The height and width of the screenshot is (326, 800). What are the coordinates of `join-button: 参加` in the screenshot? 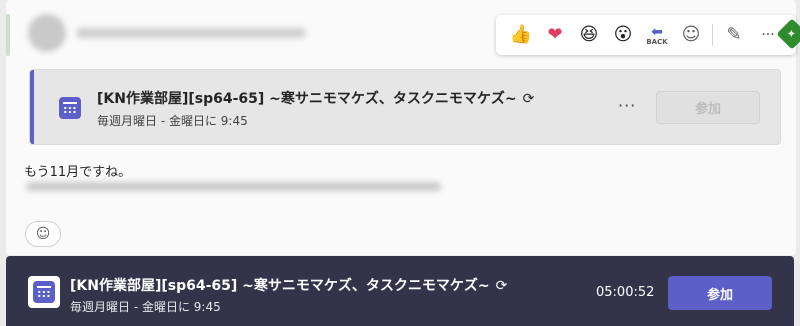 It's located at (720, 293).